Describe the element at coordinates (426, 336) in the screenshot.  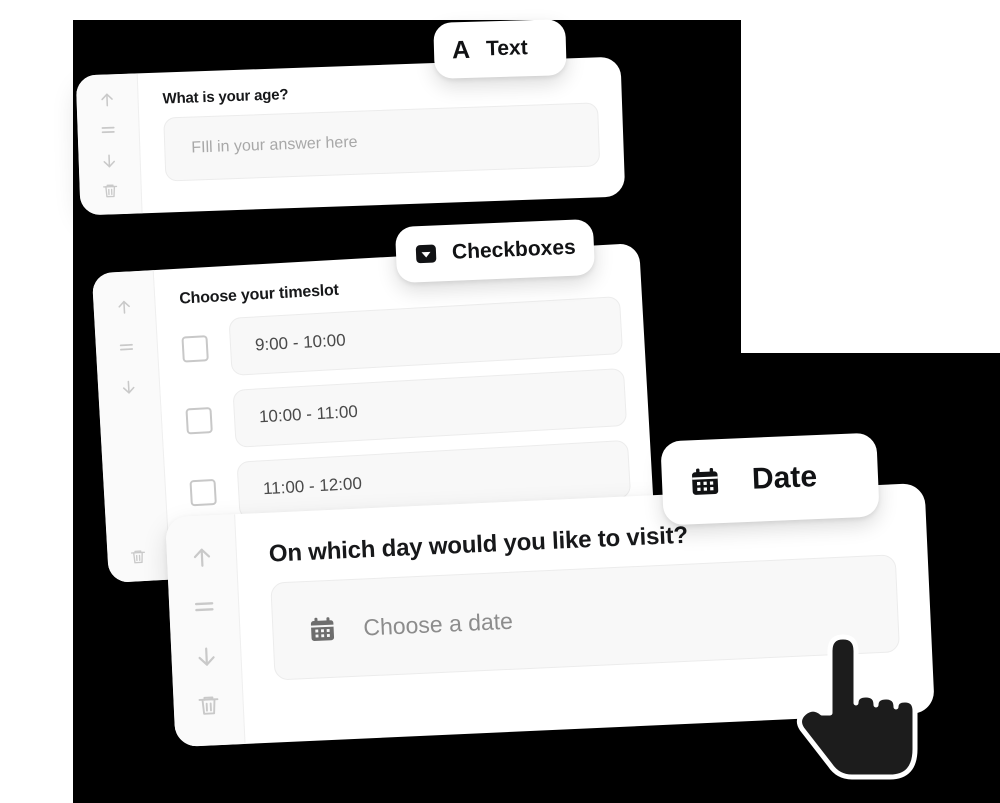
I see `option-label: 9:00 - 10:00` at that location.